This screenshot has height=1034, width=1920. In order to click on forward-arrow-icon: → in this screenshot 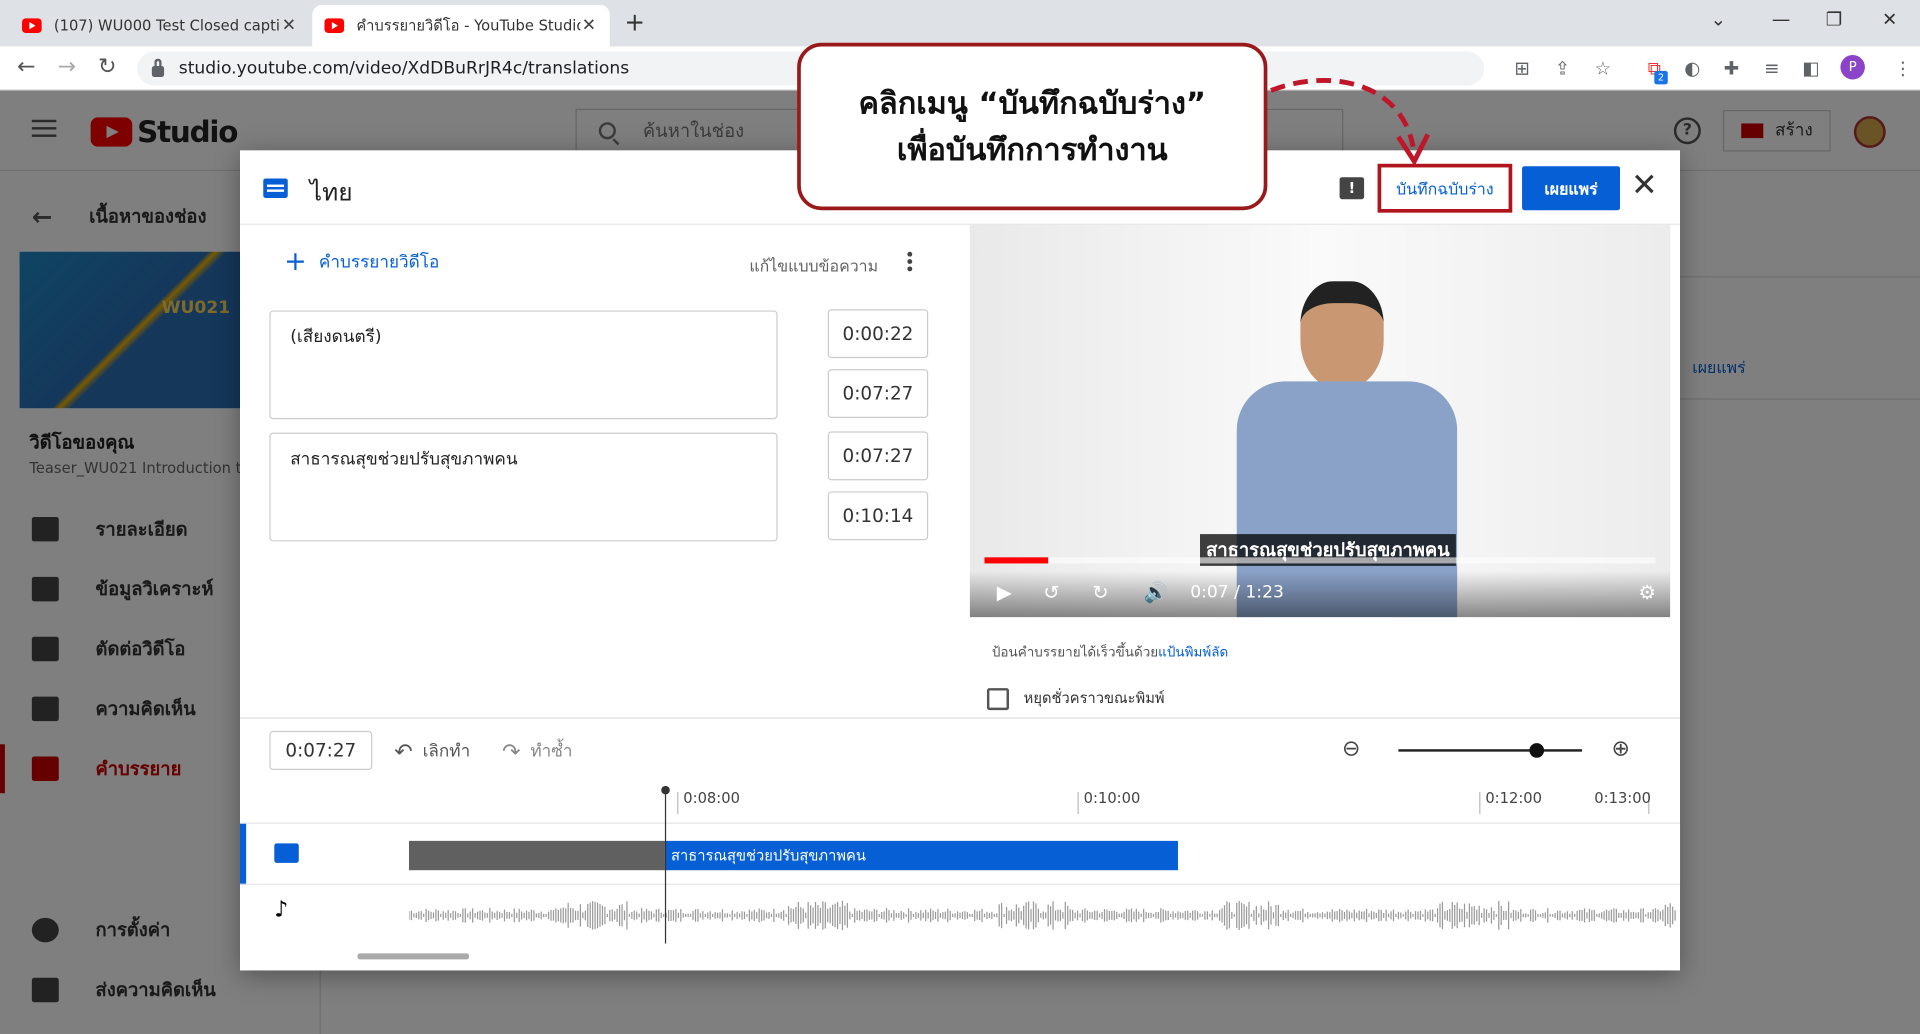, I will do `click(67, 67)`.